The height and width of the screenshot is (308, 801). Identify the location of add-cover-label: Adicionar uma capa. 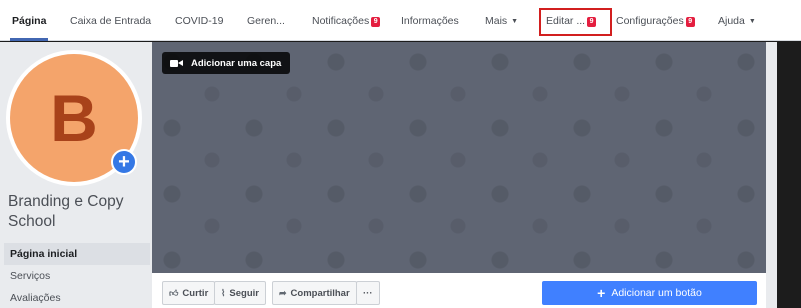
(236, 63).